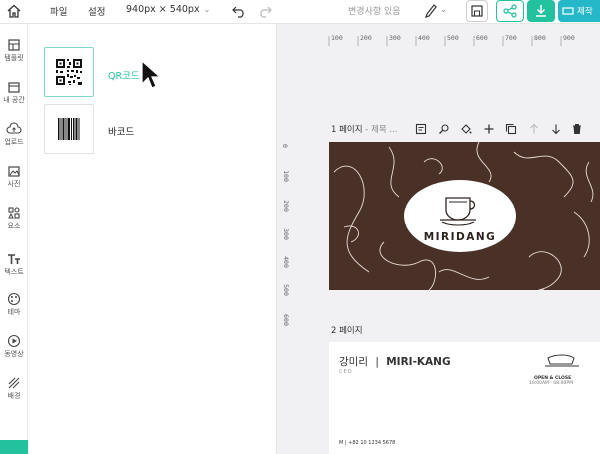 Image resolution: width=600 pixels, height=454 pixels. What do you see at coordinates (163, 9) in the screenshot?
I see `canvas-size-label: 940px × 540px` at bounding box center [163, 9].